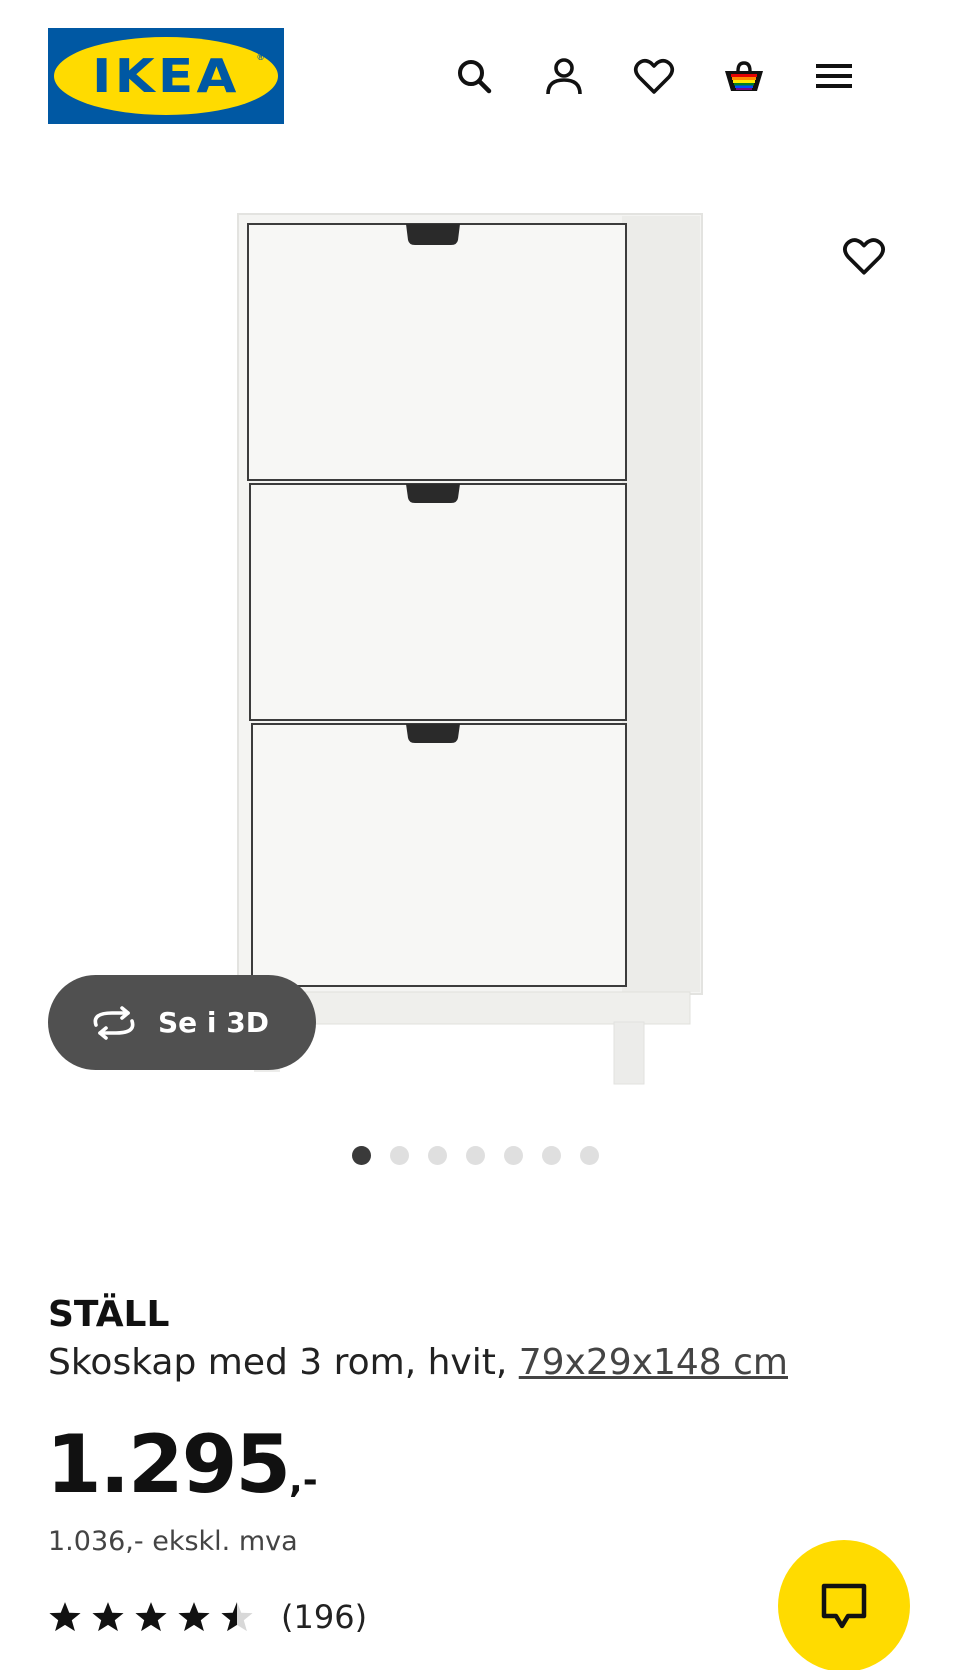 This screenshot has width=960, height=1670. I want to click on price-integer: 1.295, so click(168, 1464).